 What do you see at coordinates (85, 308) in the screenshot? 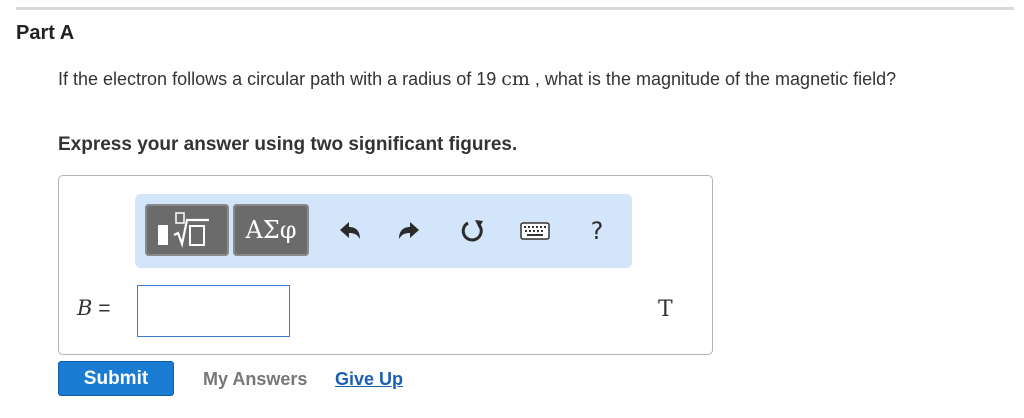
I see `answer-variable: B` at bounding box center [85, 308].